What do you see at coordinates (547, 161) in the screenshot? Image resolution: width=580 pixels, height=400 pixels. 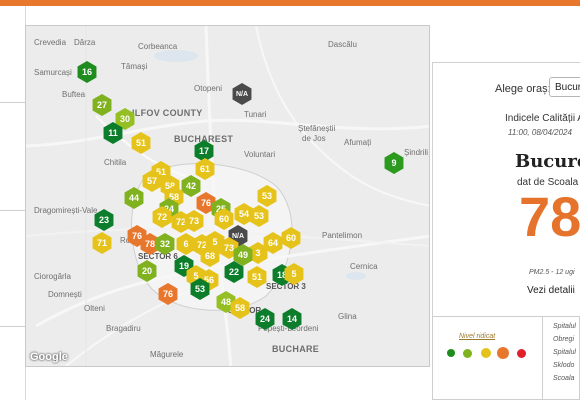 I see `city-name-heading: Bucures` at bounding box center [547, 161].